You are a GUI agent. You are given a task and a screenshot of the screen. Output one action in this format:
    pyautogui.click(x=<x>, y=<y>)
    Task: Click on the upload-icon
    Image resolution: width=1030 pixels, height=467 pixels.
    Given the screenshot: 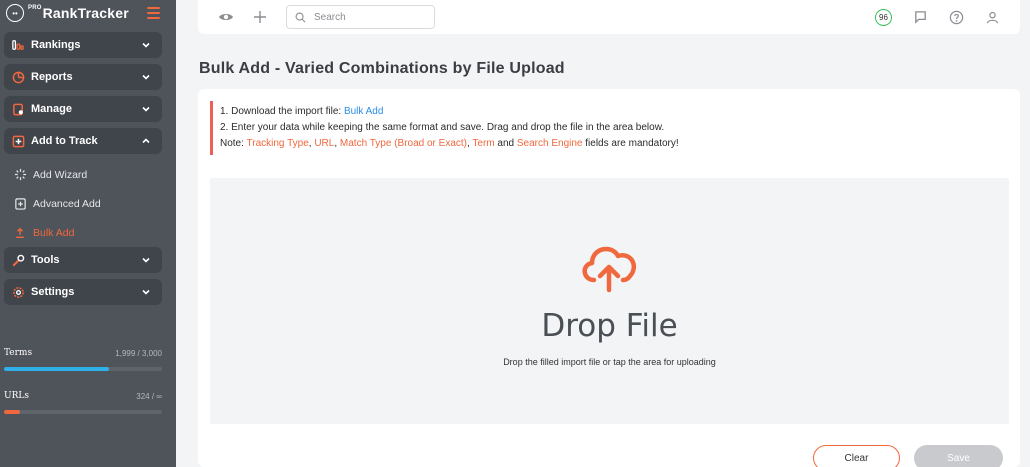 What is the action you would take?
    pyautogui.click(x=20, y=233)
    